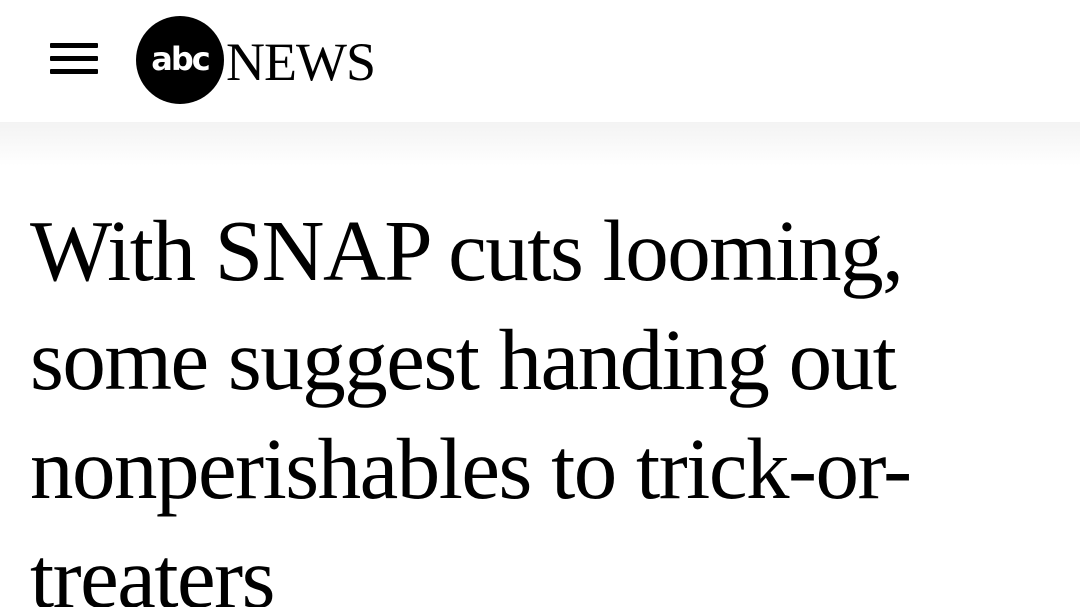 This screenshot has height=607, width=1080. What do you see at coordinates (540, 144) in the screenshot?
I see `header-shadow` at bounding box center [540, 144].